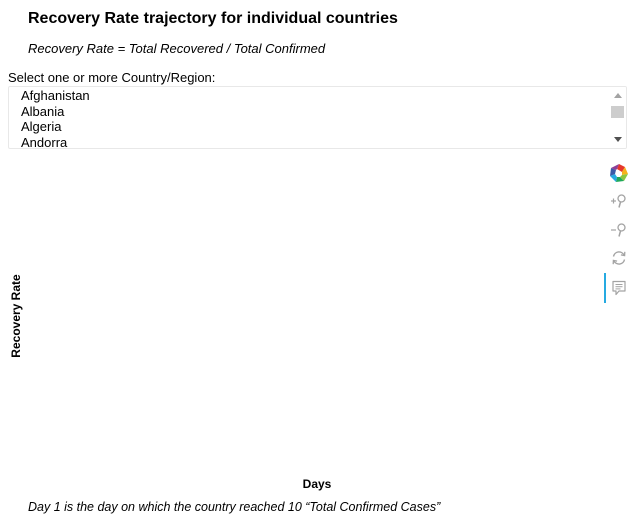 This screenshot has height=520, width=640. Describe the element at coordinates (112, 77) in the screenshot. I see `country-select-label: Select one or more Country/Region:` at that location.